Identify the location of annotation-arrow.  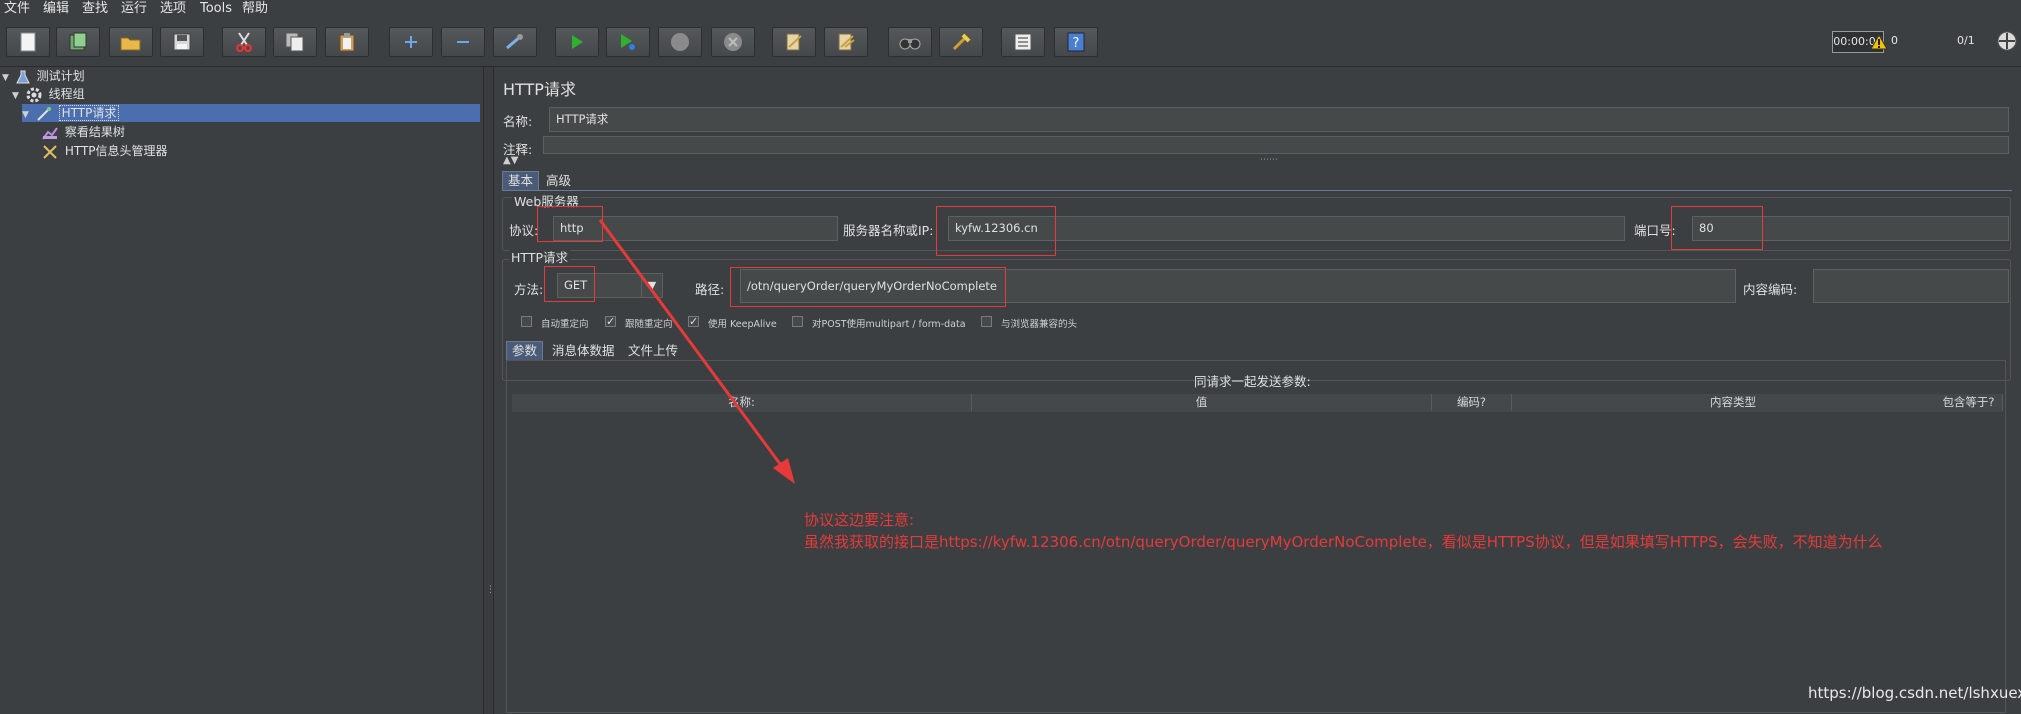
(696, 351).